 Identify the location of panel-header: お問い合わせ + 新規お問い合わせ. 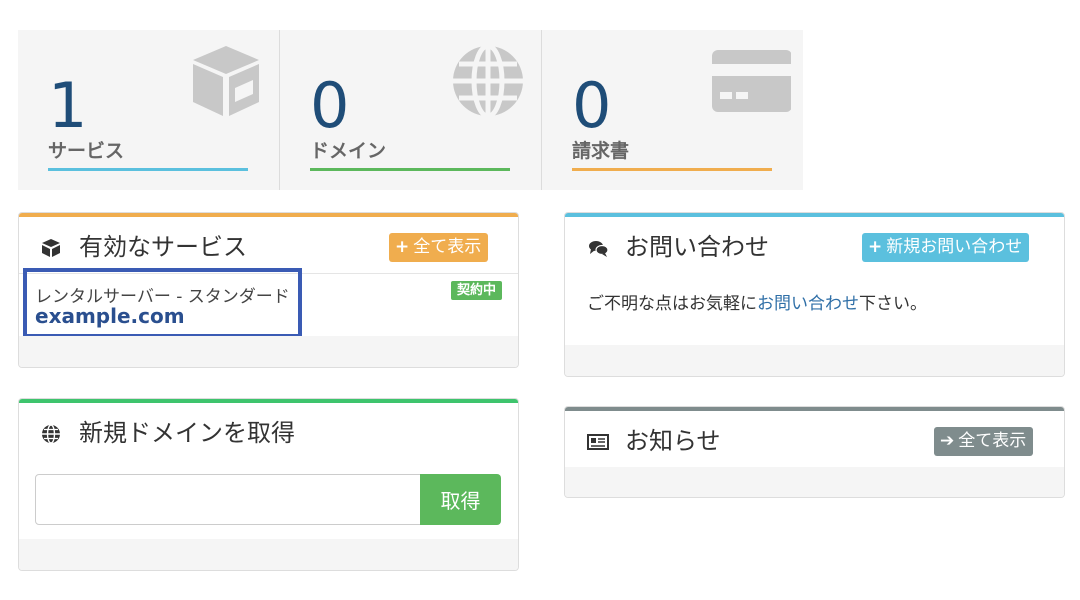
(814, 245).